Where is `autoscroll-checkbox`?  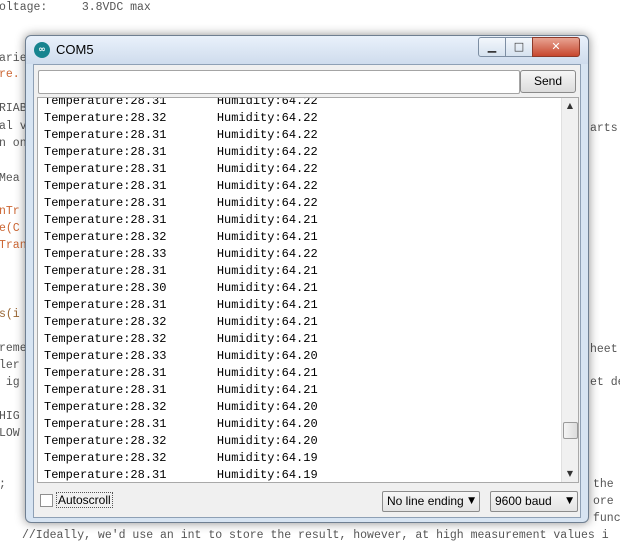 autoscroll-checkbox is located at coordinates (46, 500).